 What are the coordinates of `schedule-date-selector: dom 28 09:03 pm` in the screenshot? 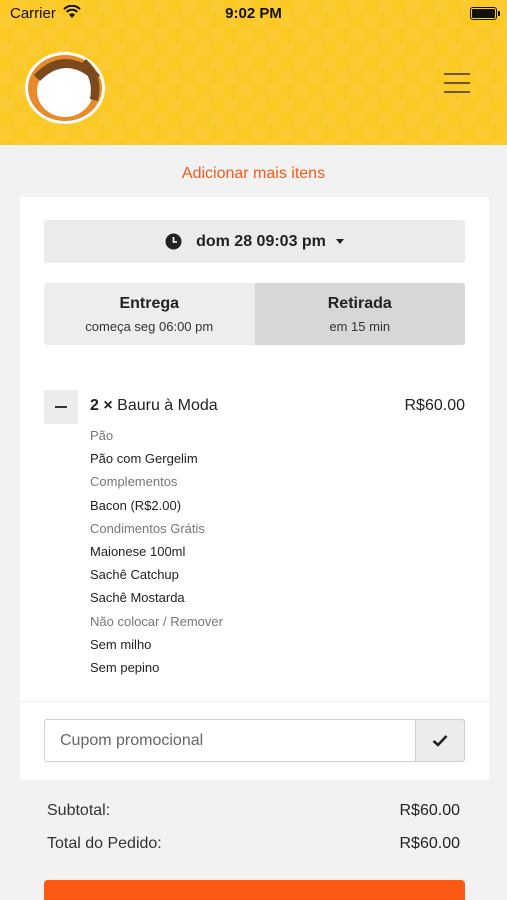 It's located at (254, 241).